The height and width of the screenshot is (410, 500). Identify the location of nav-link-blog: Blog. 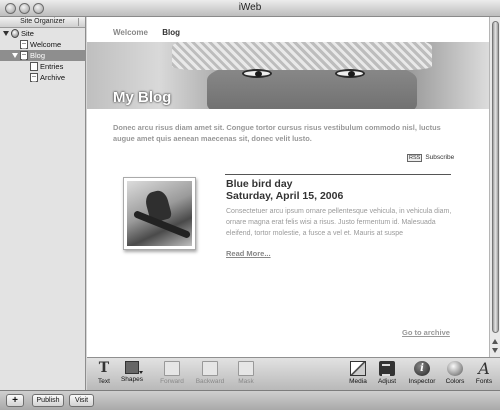
(171, 32).